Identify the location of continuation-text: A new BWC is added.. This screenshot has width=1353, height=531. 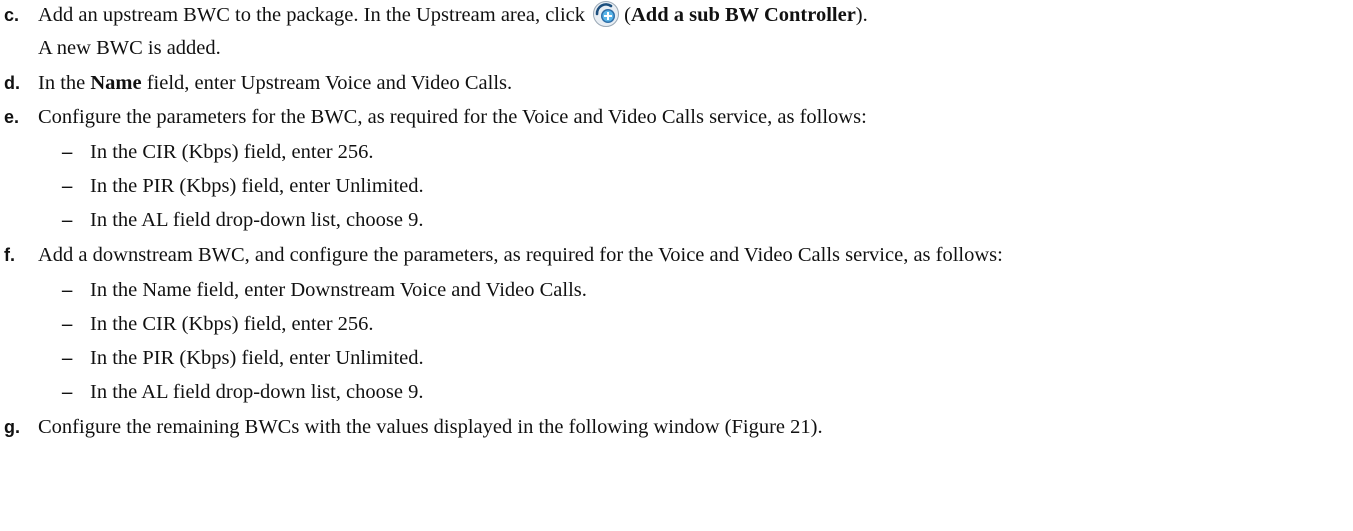
(129, 48).